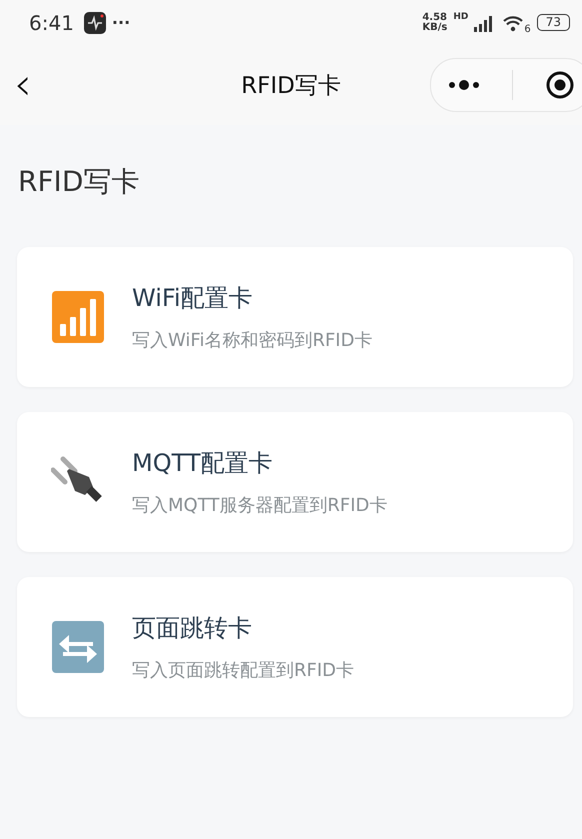 The image size is (582, 839). Describe the element at coordinates (463, 85) in the screenshot. I see `more-icon` at that location.